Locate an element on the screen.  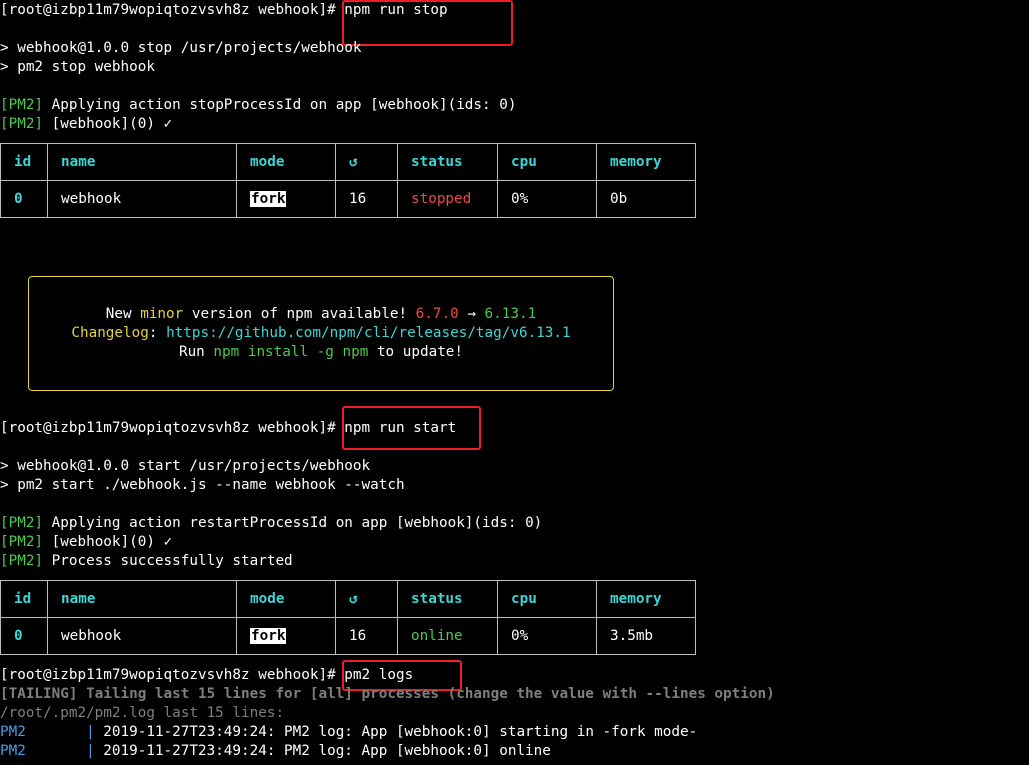
highlight-box-stop is located at coordinates (427, 23).